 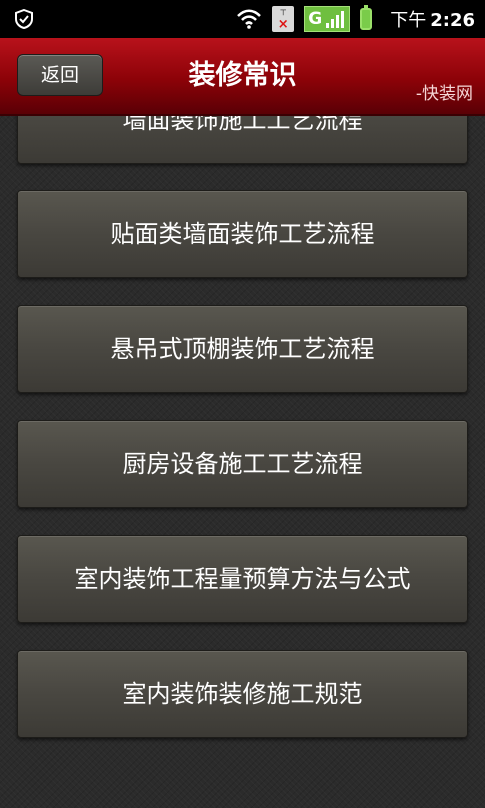 I want to click on clock-ampm: 下午, so click(x=408, y=20).